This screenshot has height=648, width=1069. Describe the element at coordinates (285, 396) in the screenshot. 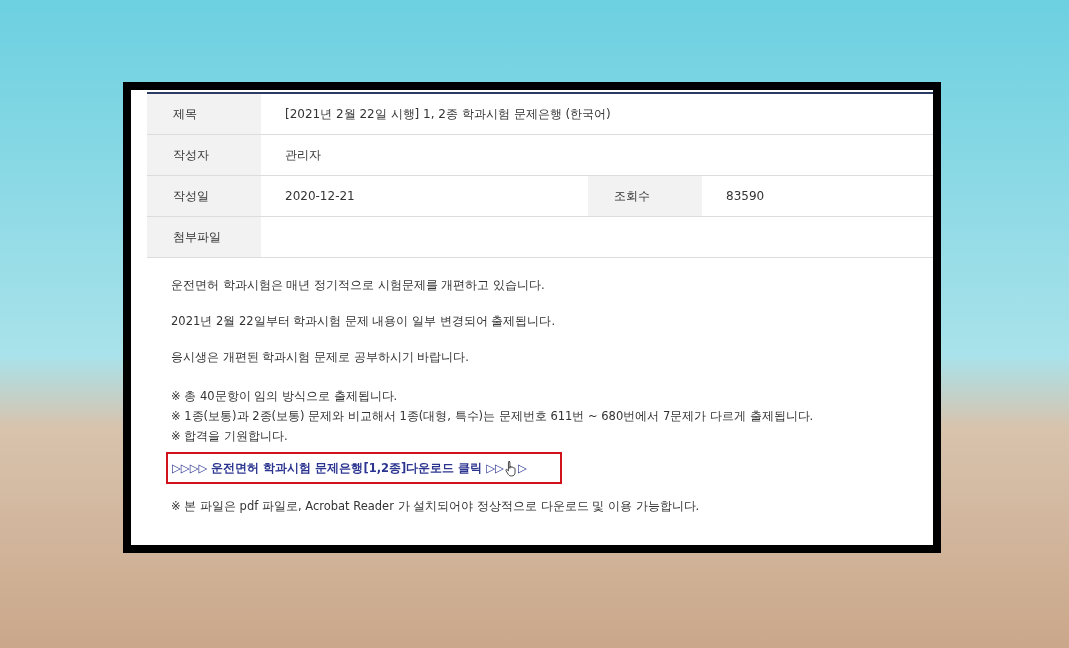

I see `note-text: ※ 총 40문항이 임의 방식으로 출제됩니다.` at that location.